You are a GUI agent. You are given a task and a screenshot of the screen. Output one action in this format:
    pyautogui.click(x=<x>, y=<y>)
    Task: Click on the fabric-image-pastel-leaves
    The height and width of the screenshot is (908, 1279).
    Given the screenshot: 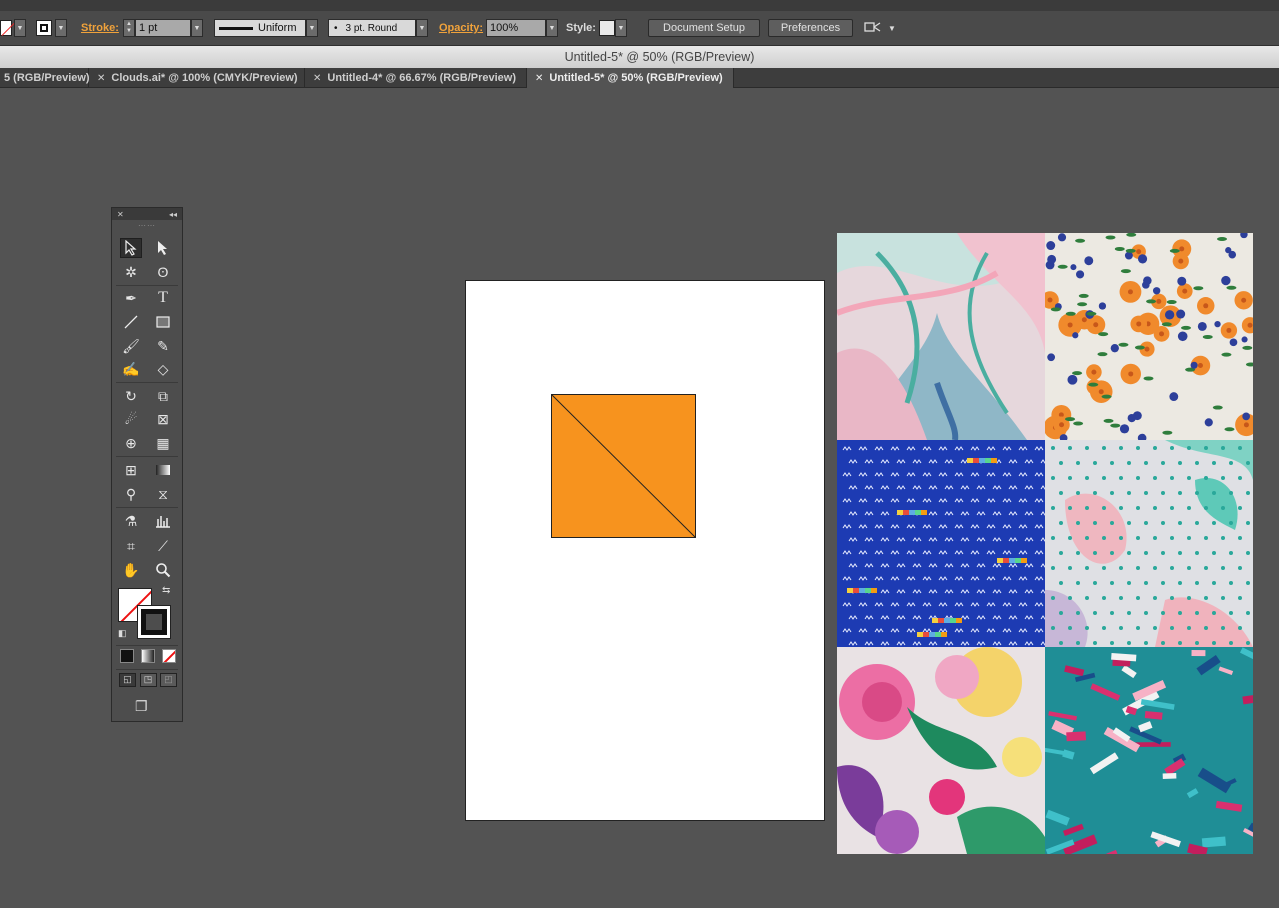 What is the action you would take?
    pyautogui.click(x=941, y=336)
    